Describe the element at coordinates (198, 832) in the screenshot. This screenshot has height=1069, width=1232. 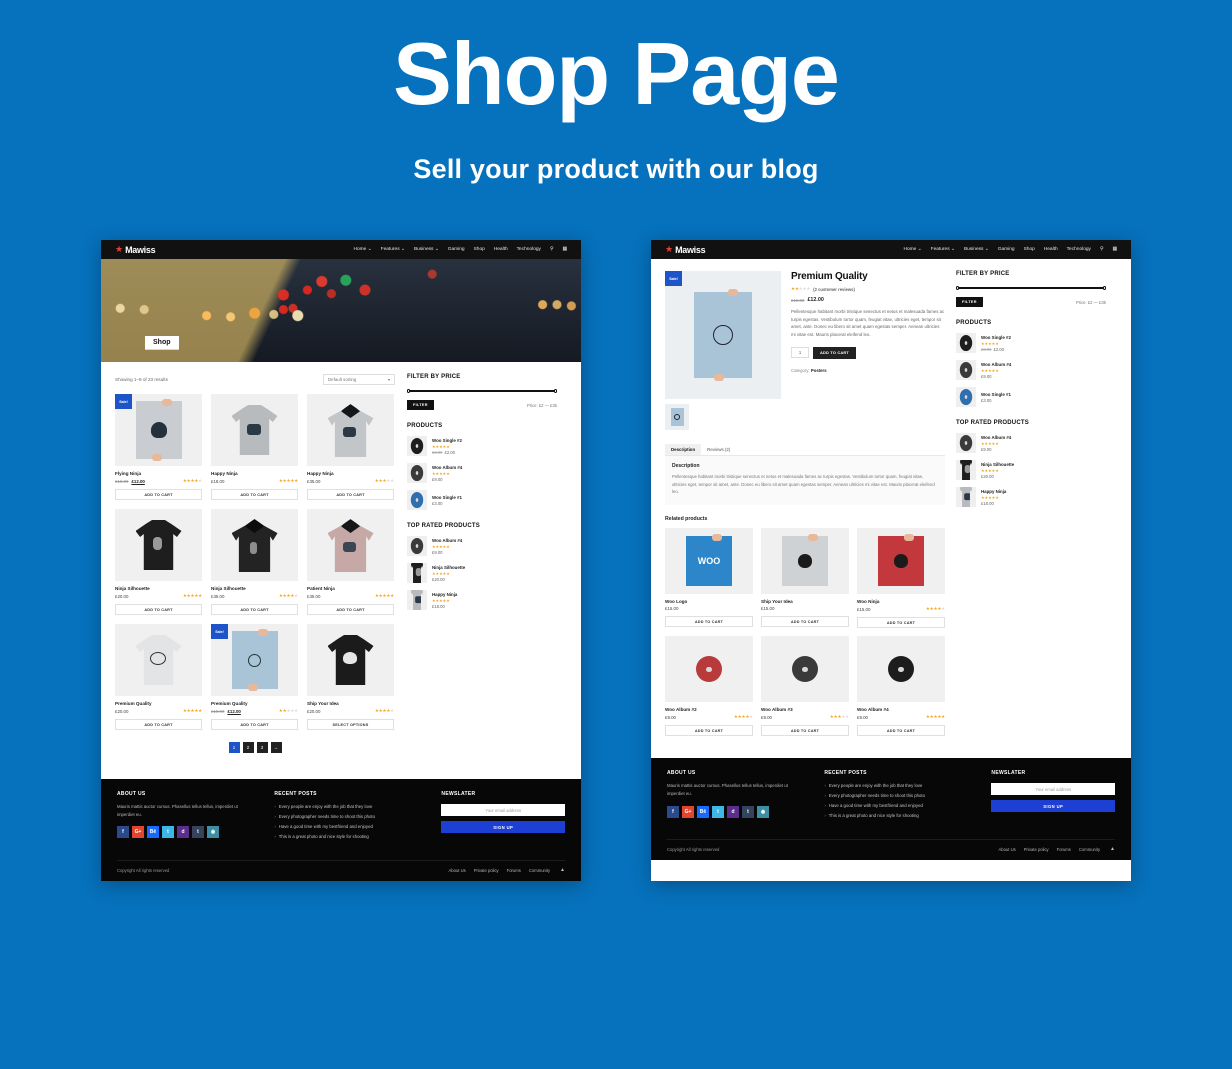
I see `tumblr-icon: t` at that location.